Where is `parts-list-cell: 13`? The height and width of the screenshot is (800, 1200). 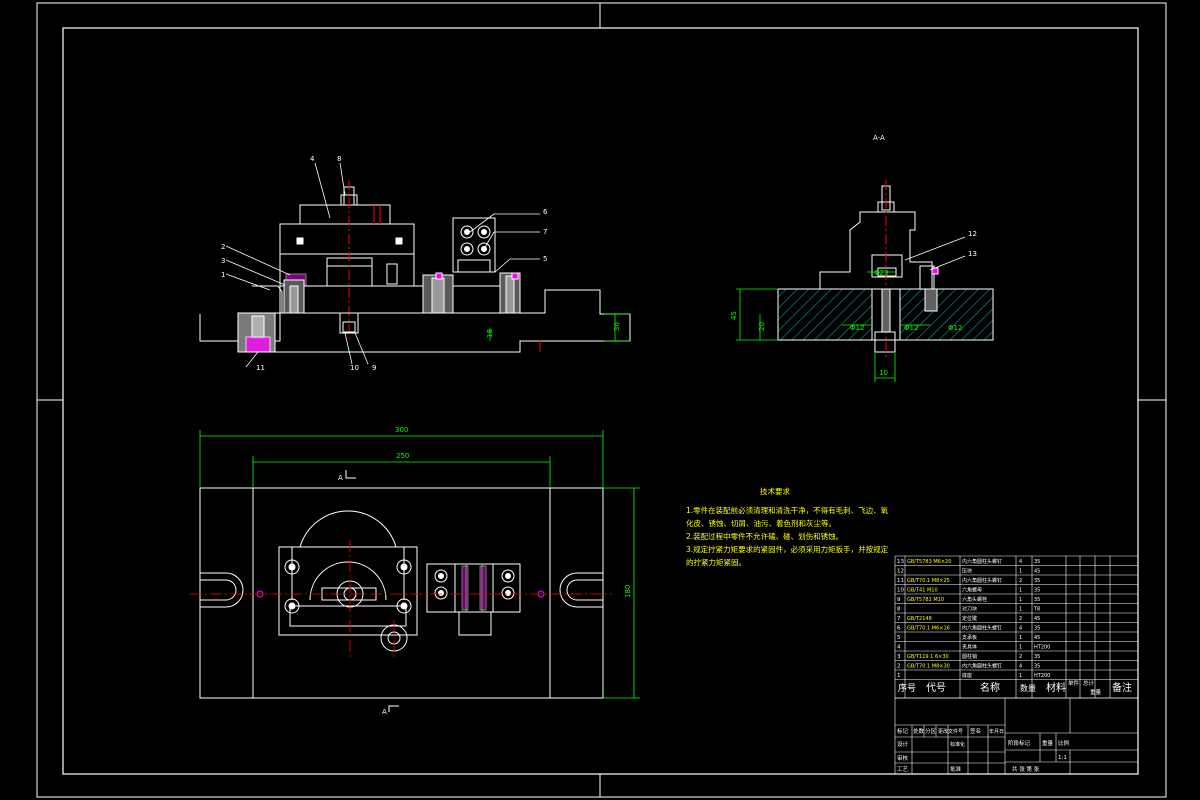 parts-list-cell: 13 is located at coordinates (900, 562).